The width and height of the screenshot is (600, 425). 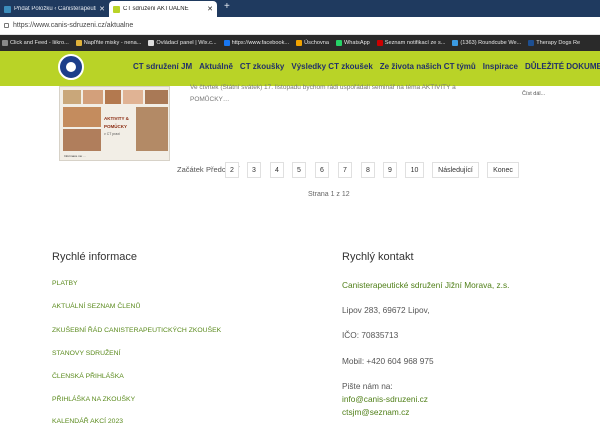 I want to click on email-link: ctsjm@seznam.cz, so click(x=375, y=412).